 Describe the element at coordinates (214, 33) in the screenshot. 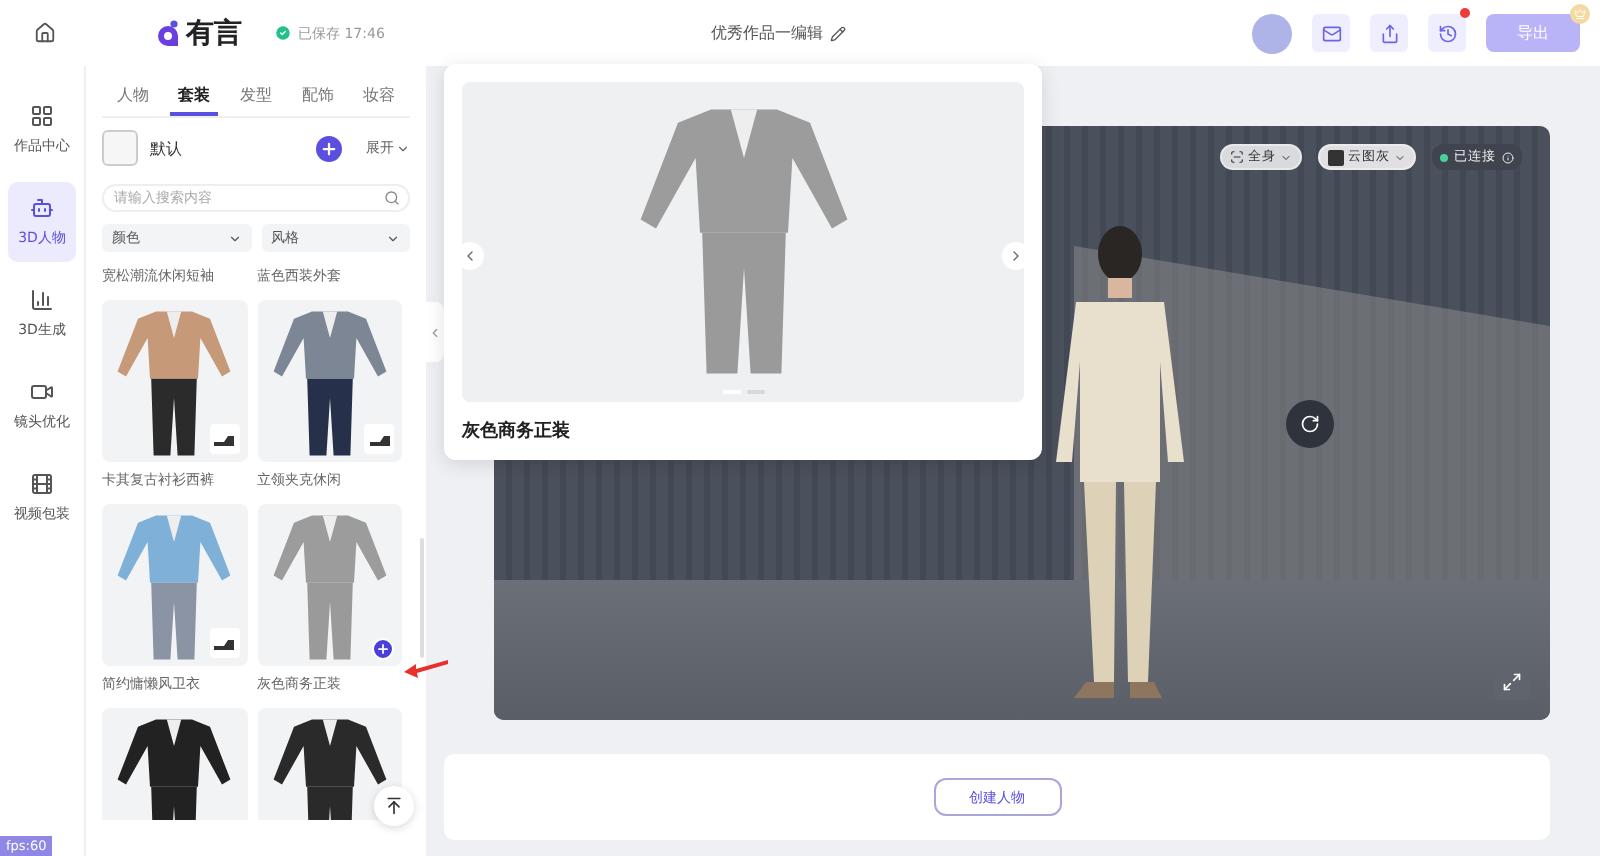

I see `logo-text: 有言` at that location.